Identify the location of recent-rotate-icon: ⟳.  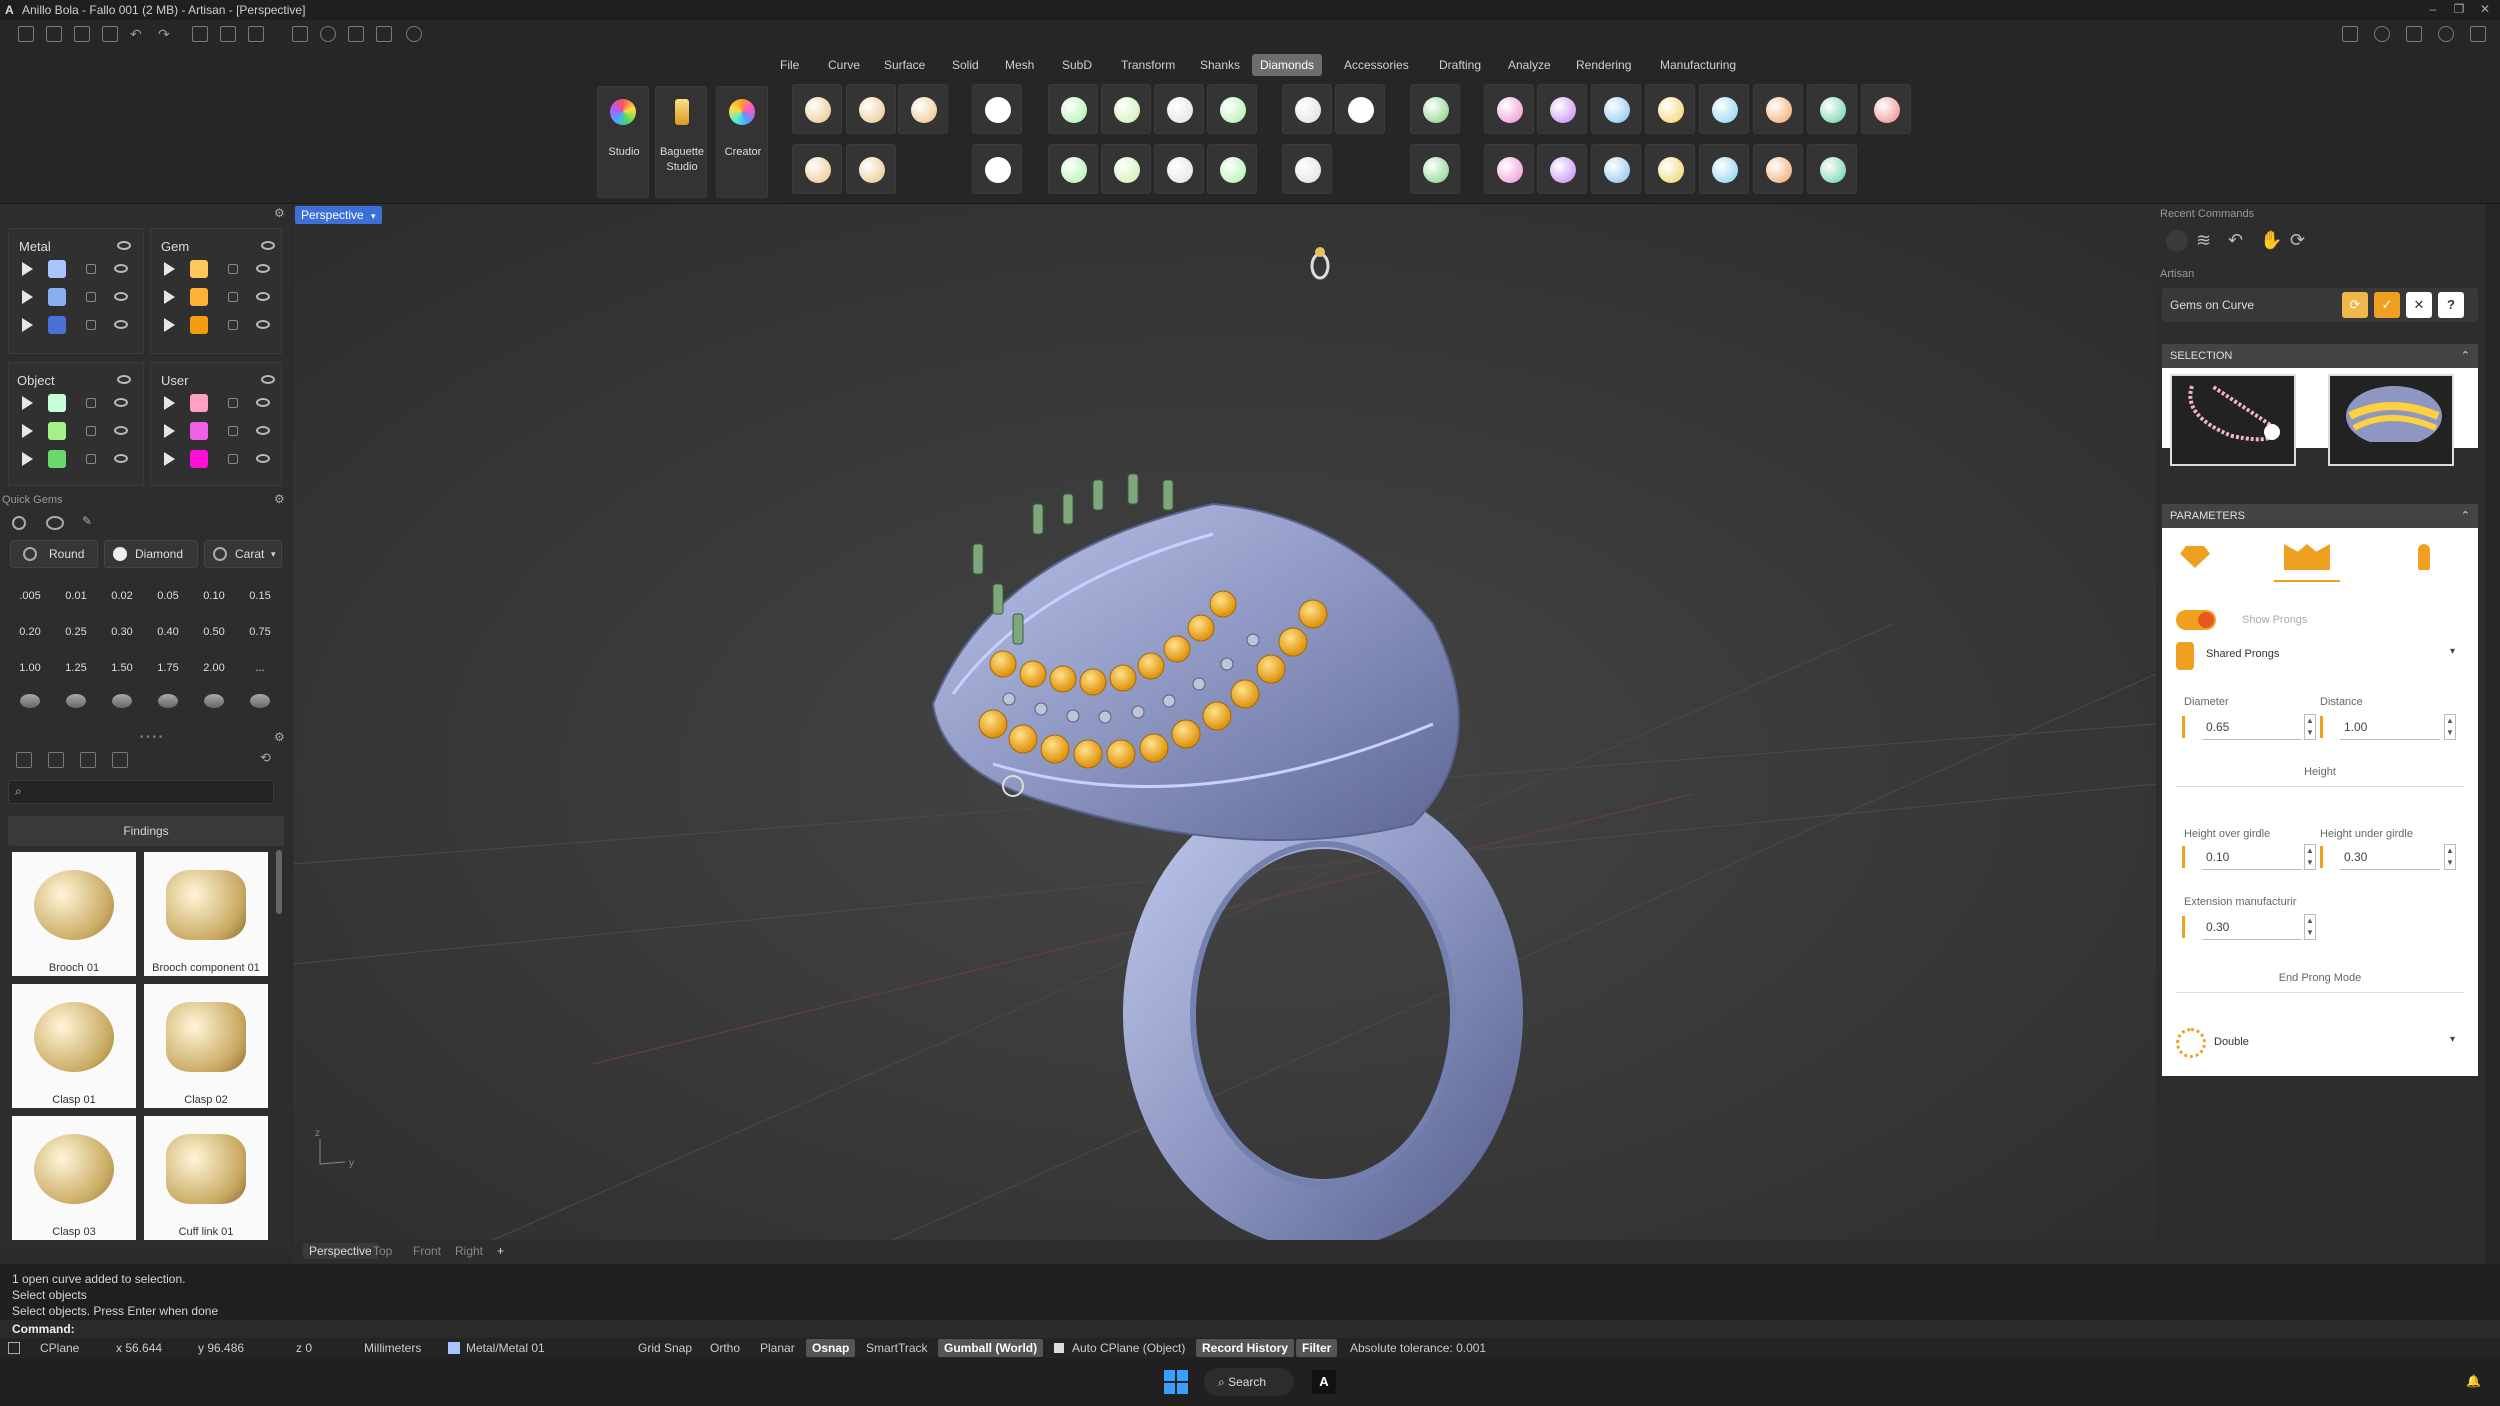
(2297, 240).